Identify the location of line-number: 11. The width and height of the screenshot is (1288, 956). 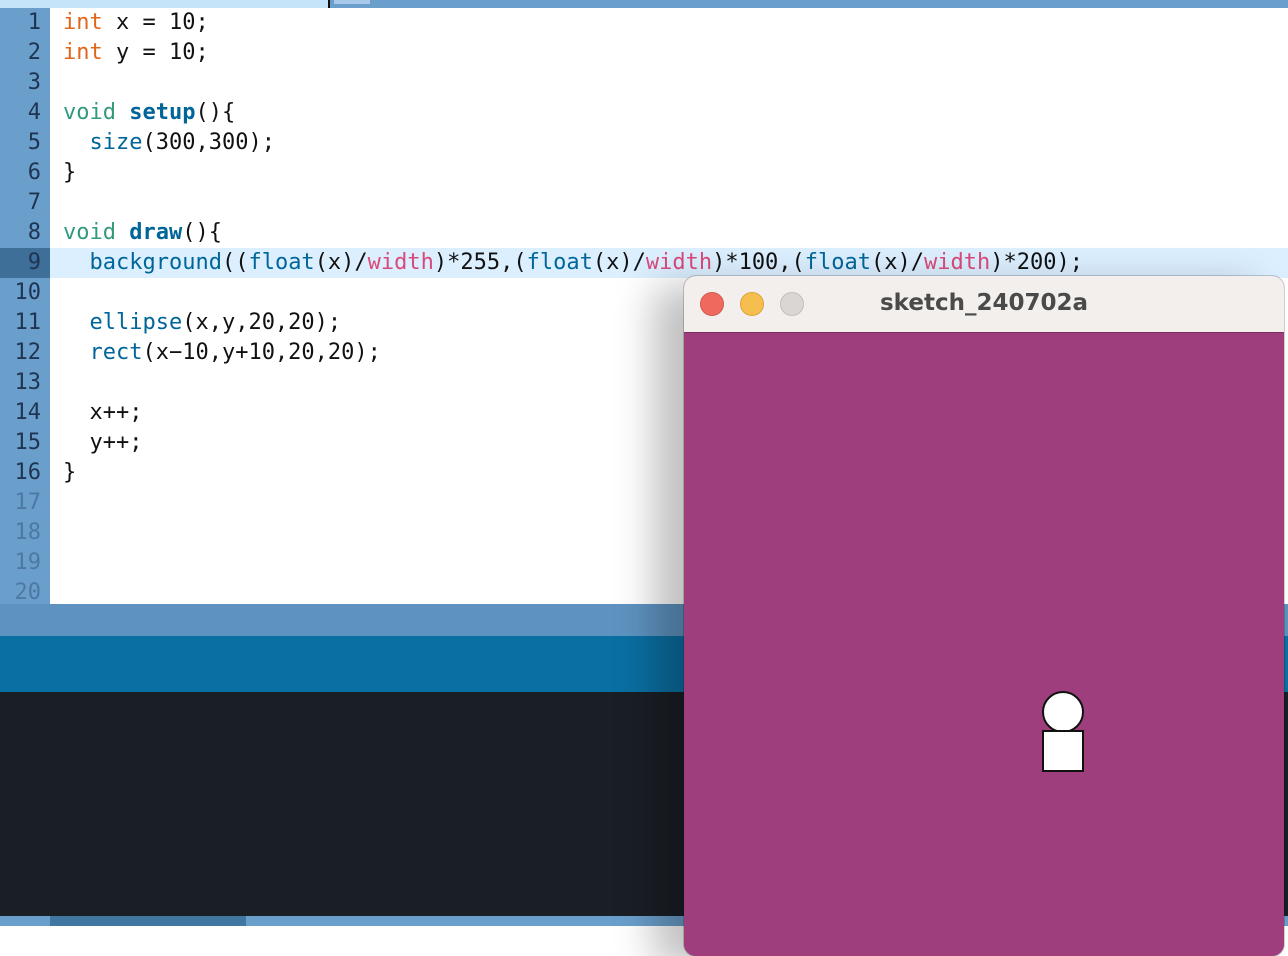
(20, 323).